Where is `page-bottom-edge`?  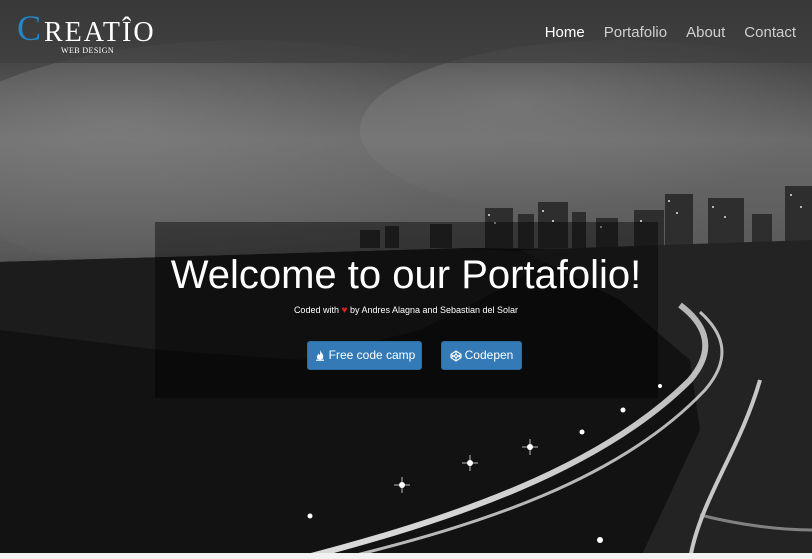 page-bottom-edge is located at coordinates (406, 556).